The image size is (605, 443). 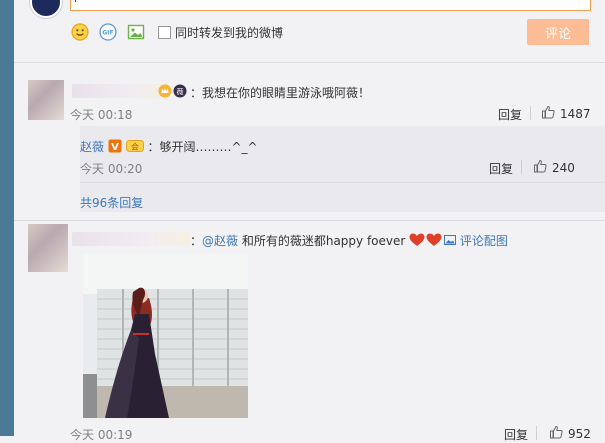 I want to click on svg-text: GIF, so click(x=107, y=33).